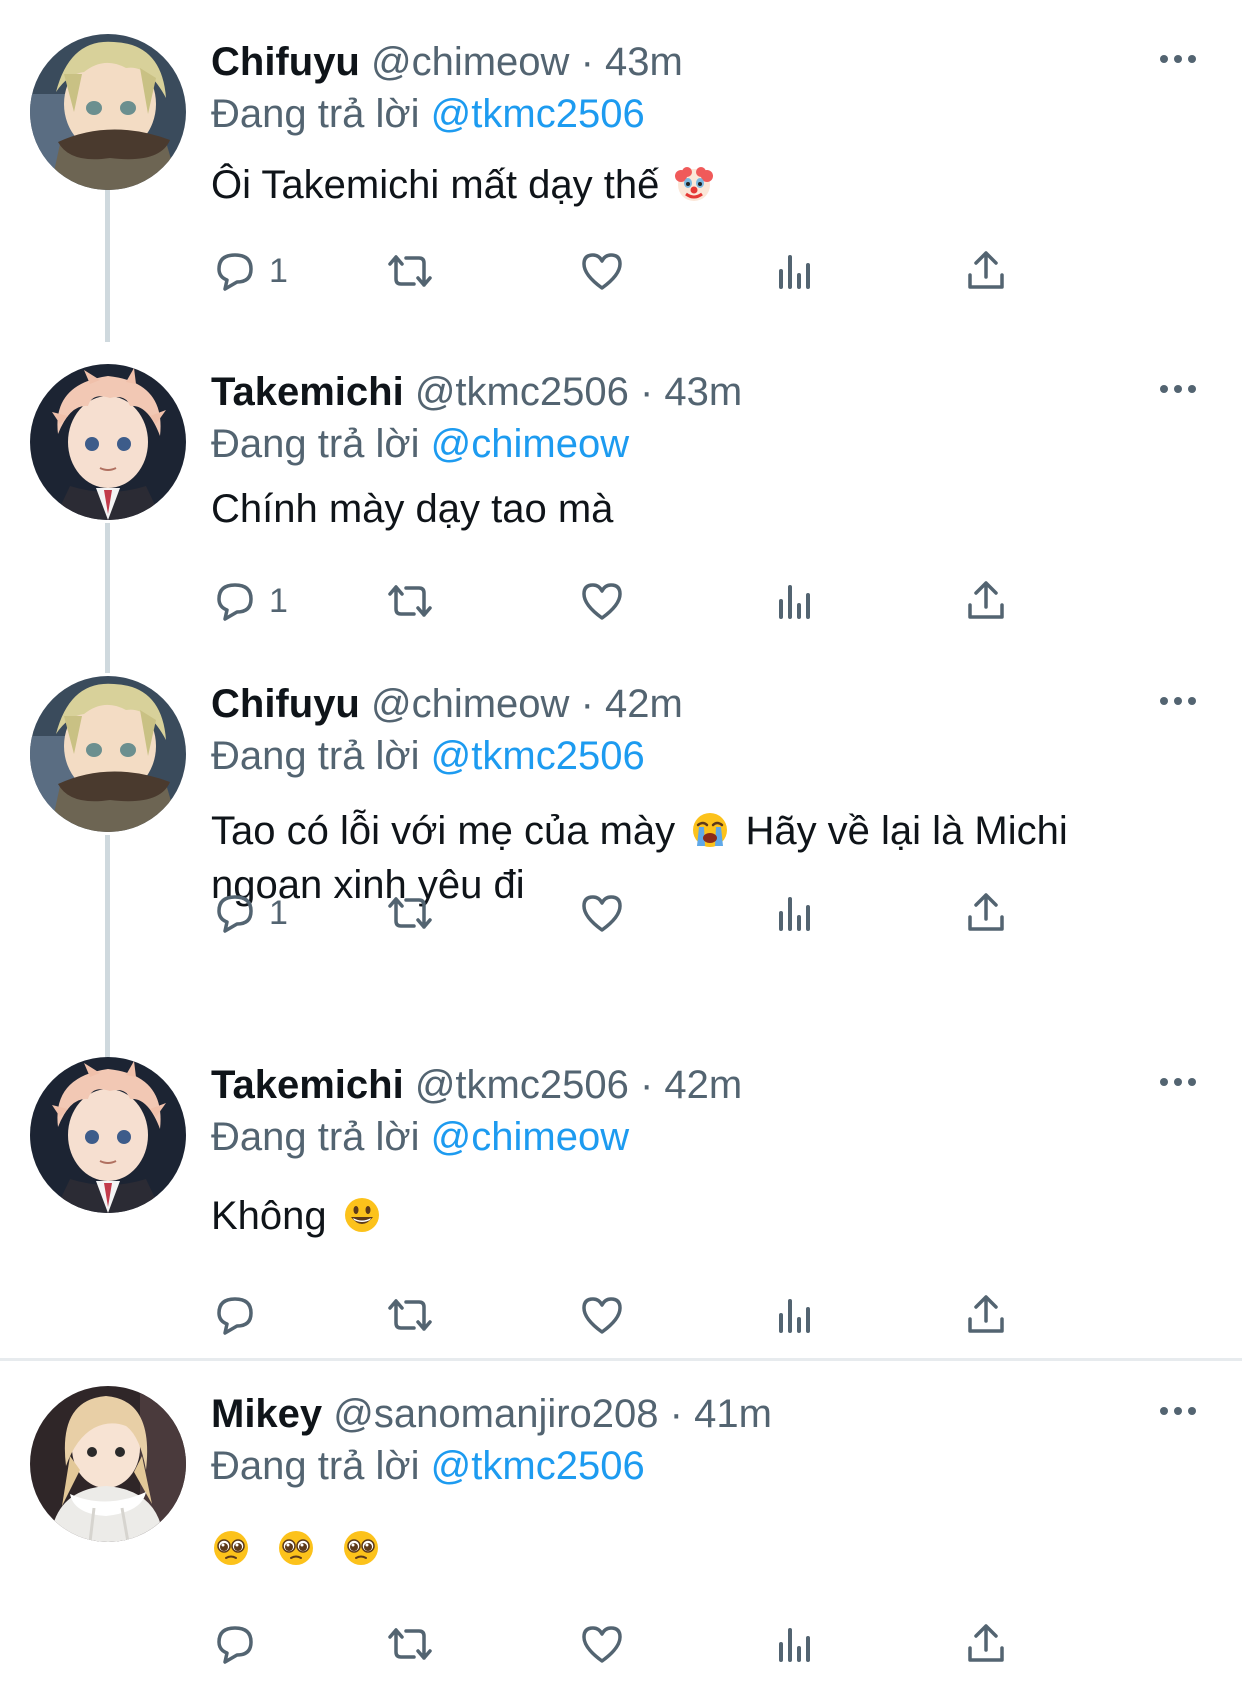 This screenshot has height=1686, width=1242. I want to click on tweet-header: Mikey @sanomanjiro208 · 41m, so click(491, 1414).